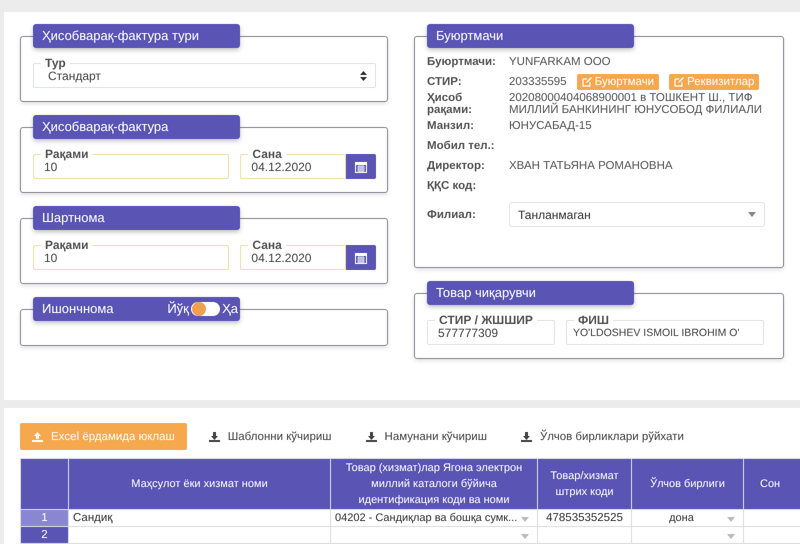 This screenshot has width=800, height=544. I want to click on column-header: Сон, so click(772, 484).